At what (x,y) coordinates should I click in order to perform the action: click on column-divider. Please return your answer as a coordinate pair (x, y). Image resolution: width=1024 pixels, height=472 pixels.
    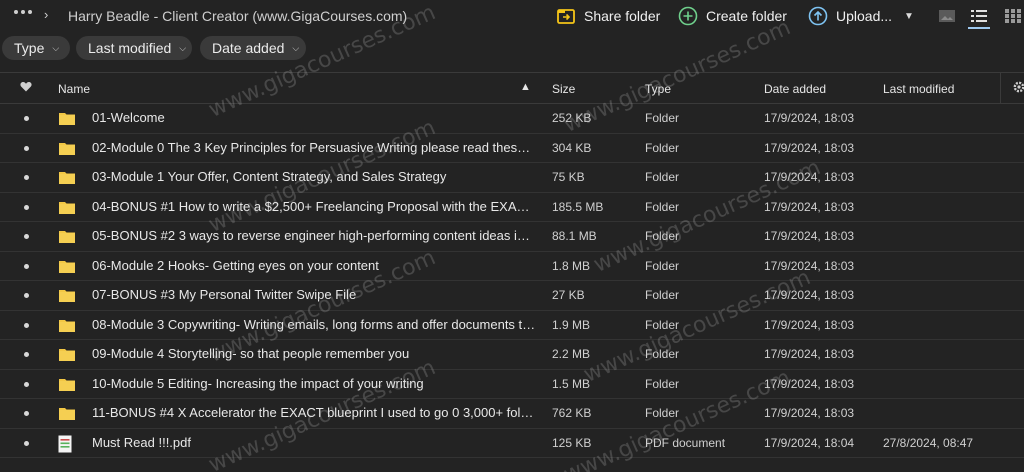
    Looking at the image, I should click on (1000, 88).